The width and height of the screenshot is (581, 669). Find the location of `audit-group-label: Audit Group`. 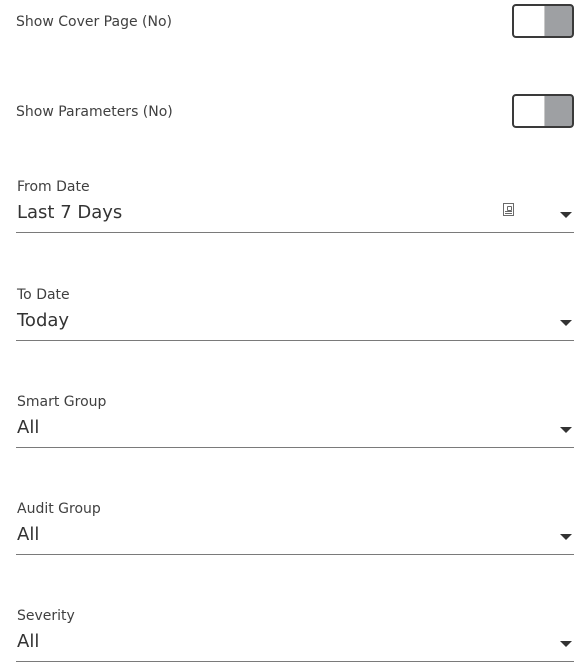

audit-group-label: Audit Group is located at coordinates (59, 509).